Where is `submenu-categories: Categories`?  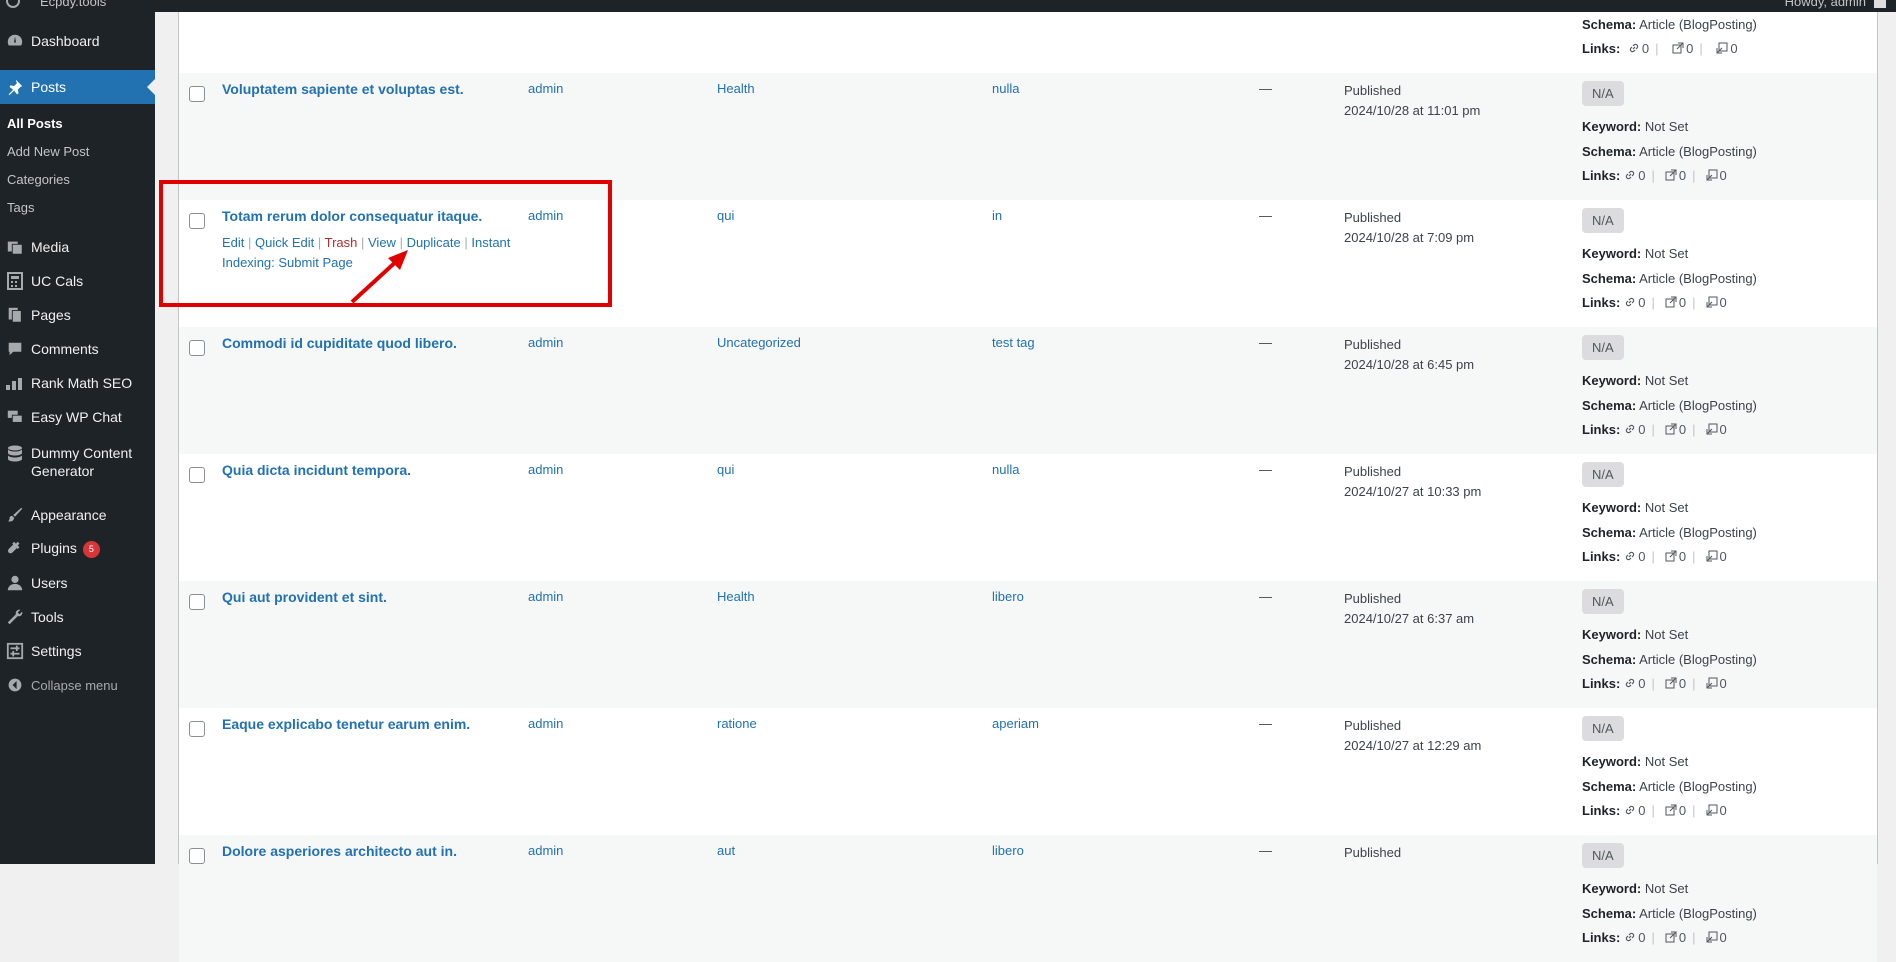 submenu-categories: Categories is located at coordinates (38, 179).